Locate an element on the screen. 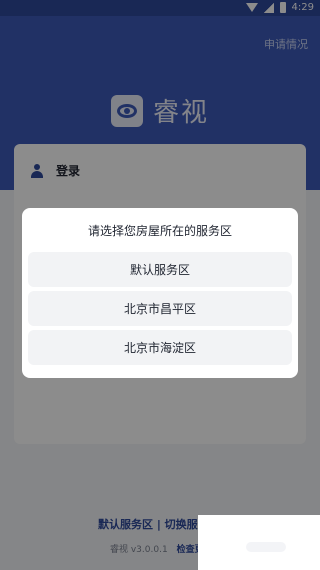  dialog-title: 请选择您房屋所在的服务区 is located at coordinates (159, 231).